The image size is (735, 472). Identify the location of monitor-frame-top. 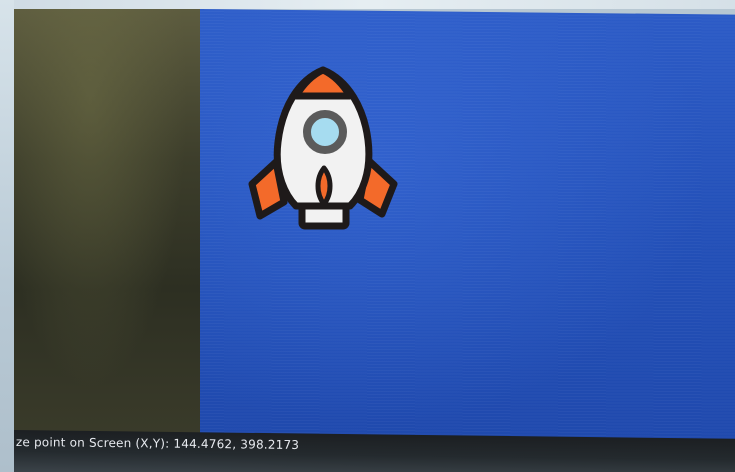
(367, 4).